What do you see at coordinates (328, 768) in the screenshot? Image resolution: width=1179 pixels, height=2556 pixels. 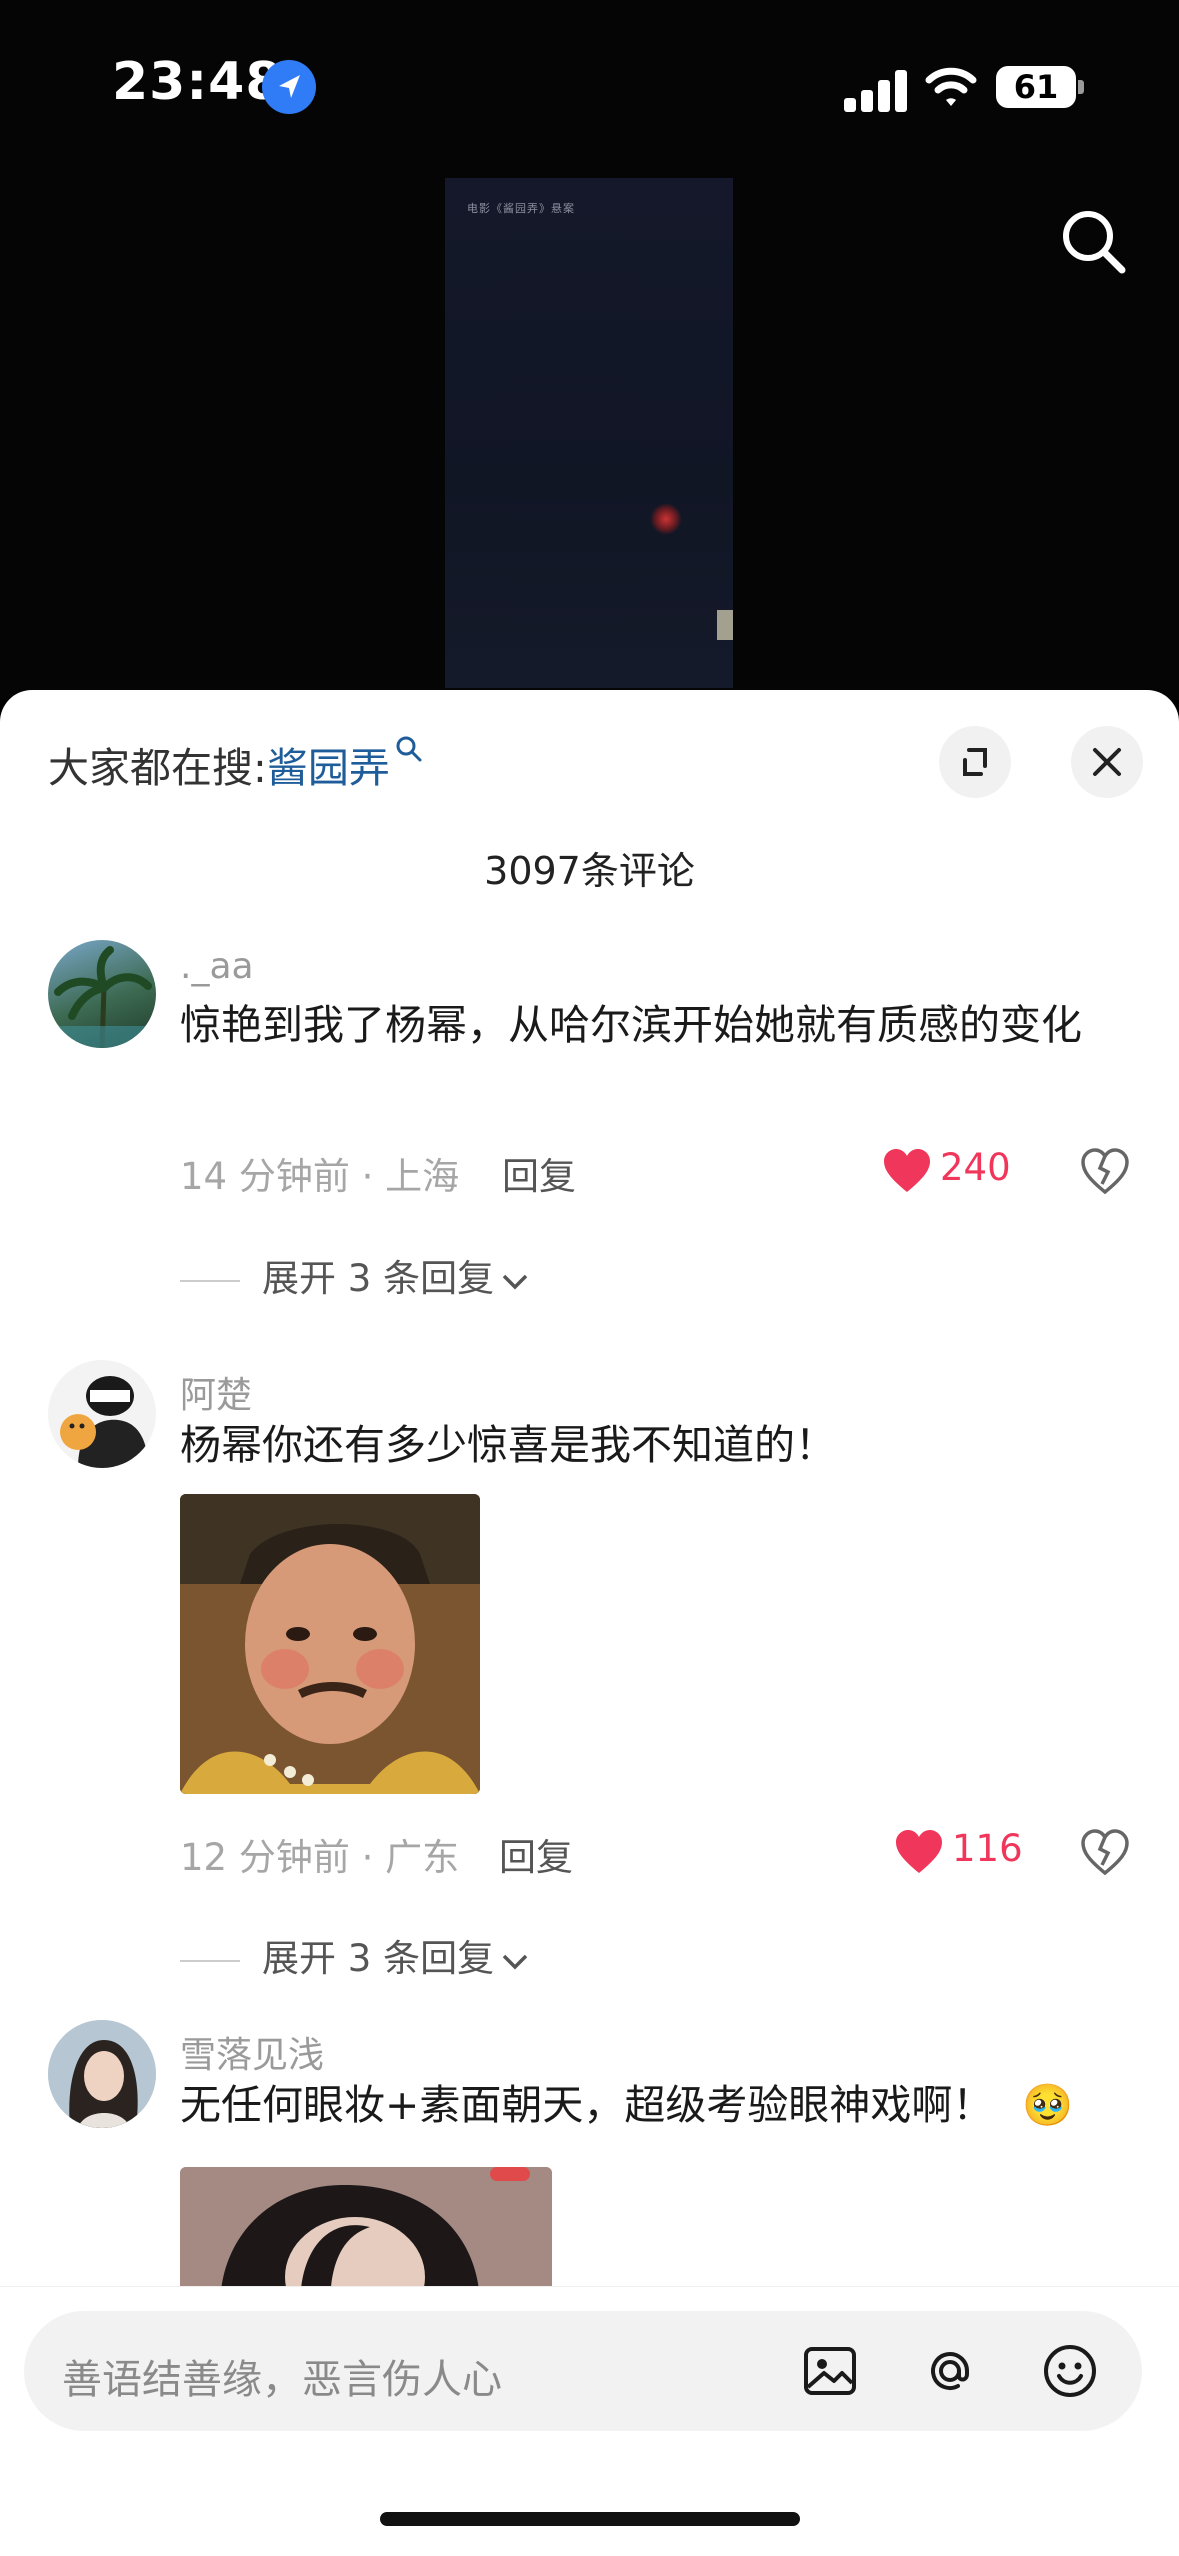 I see `trending-keyword: 酱园弄` at bounding box center [328, 768].